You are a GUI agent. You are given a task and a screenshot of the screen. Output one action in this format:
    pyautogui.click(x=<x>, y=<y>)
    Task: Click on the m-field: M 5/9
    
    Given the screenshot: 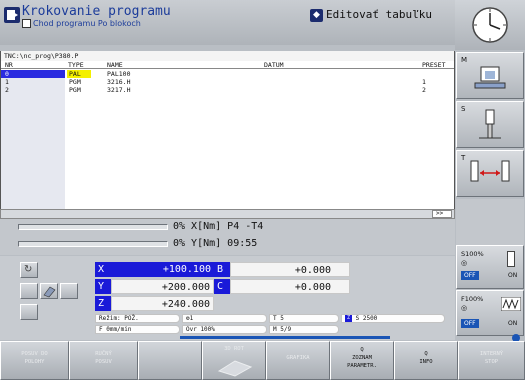 What is the action you would take?
    pyautogui.click(x=304, y=329)
    